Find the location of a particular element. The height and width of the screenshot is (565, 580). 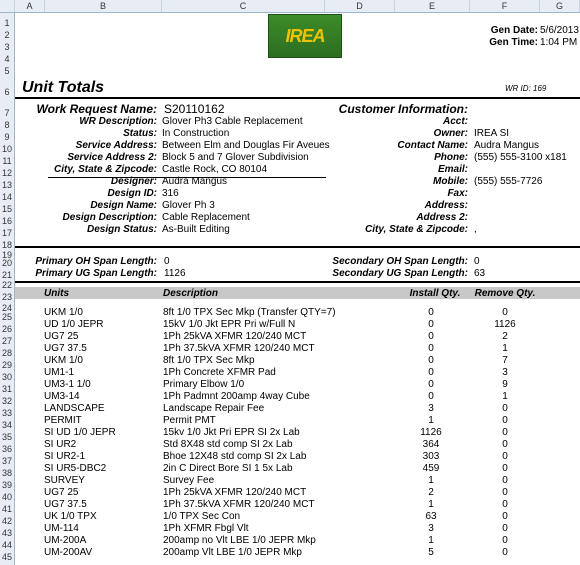

wr-field-label: Status: is located at coordinates (140, 133).